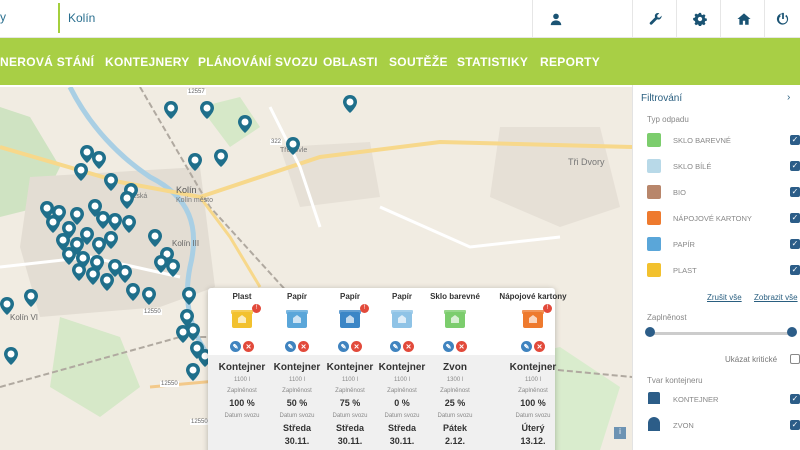 The height and width of the screenshot is (450, 800). I want to click on settings-button, so click(699, 19).